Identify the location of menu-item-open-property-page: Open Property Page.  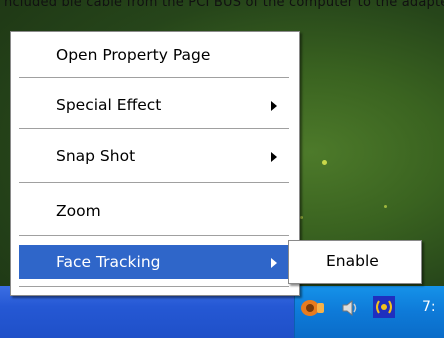
(154, 55).